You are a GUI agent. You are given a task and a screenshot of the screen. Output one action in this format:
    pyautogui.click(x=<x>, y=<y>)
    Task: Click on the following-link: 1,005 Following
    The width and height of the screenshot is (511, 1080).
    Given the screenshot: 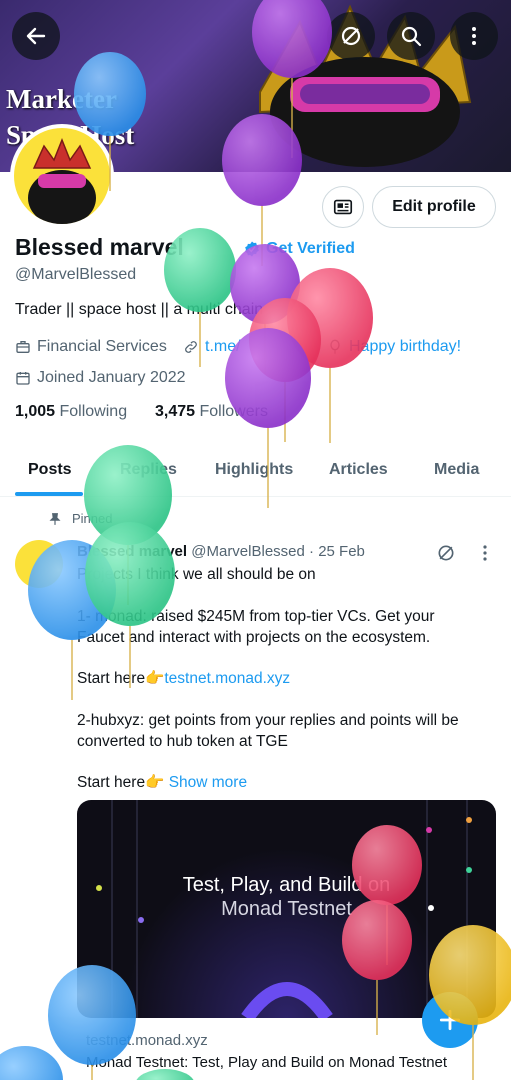 What is the action you would take?
    pyautogui.click(x=71, y=412)
    